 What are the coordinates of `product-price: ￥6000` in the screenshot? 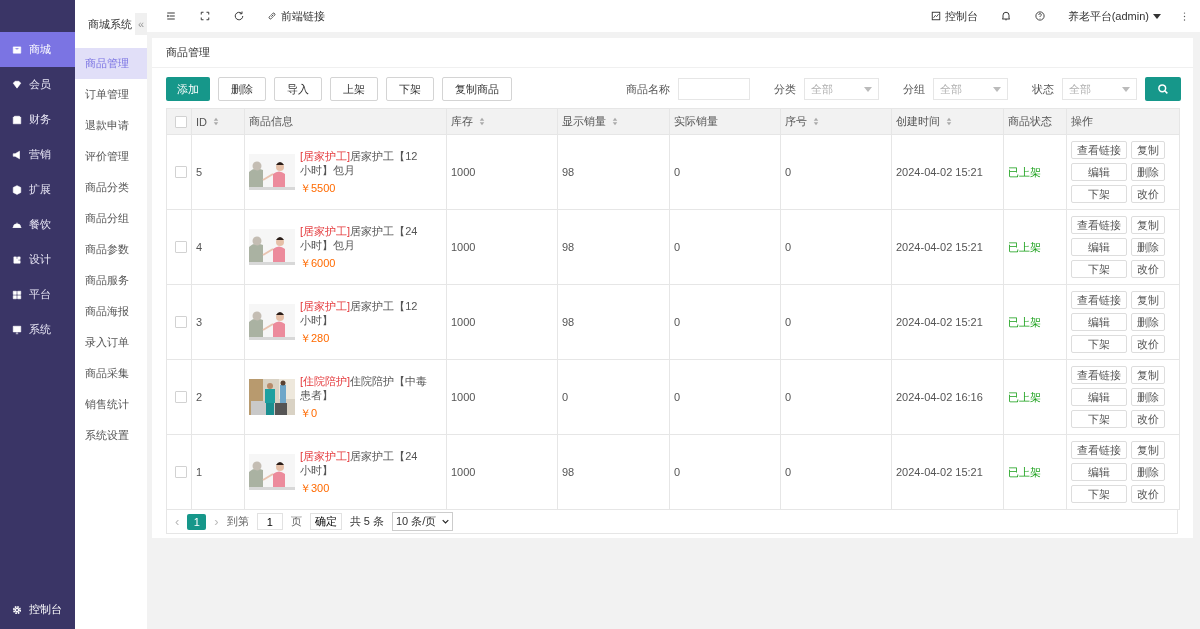 It's located at (318, 263).